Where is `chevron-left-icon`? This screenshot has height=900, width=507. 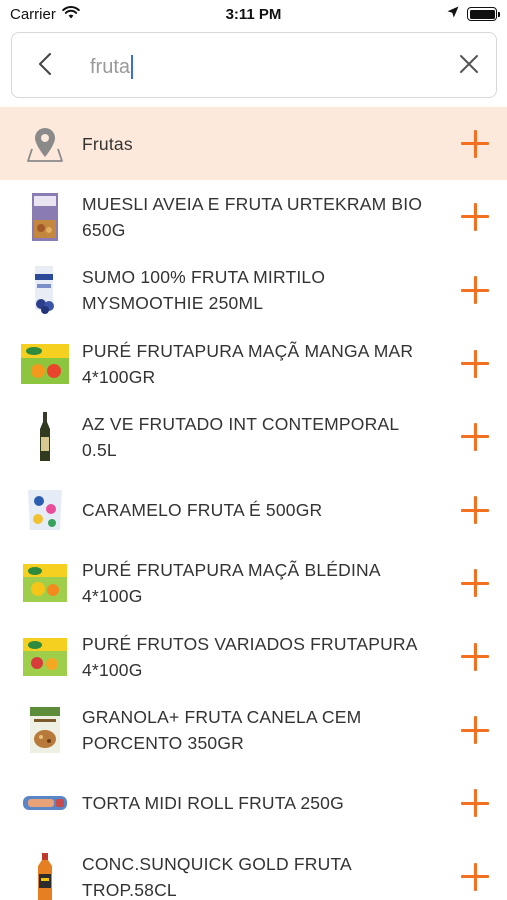
chevron-left-icon is located at coordinates (45, 66).